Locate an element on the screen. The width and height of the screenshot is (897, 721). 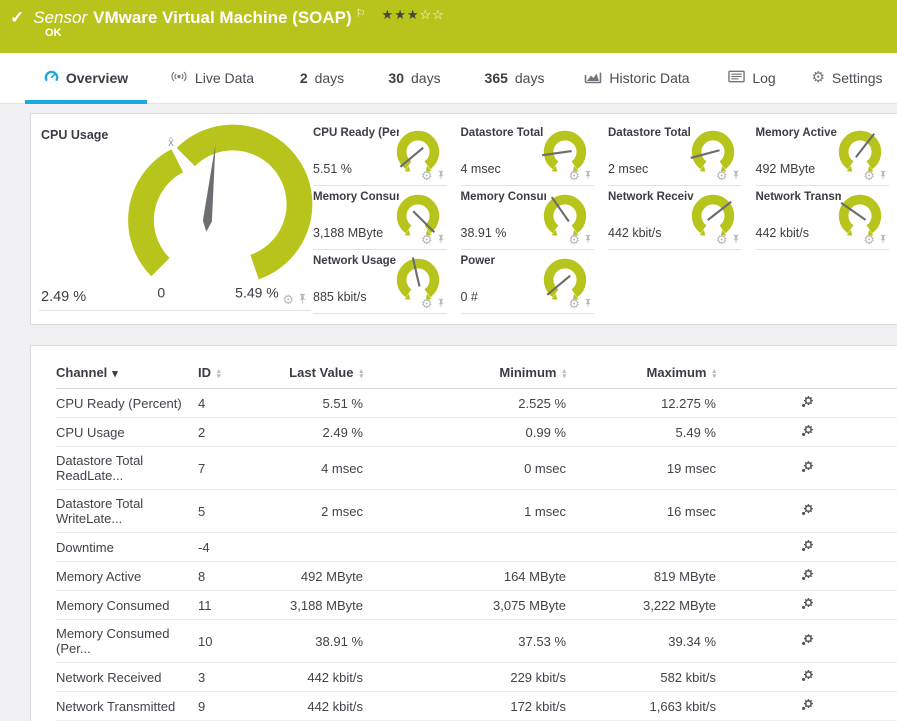
mini-gauge: Power 0 # ⚙ is located at coordinates (527, 282).